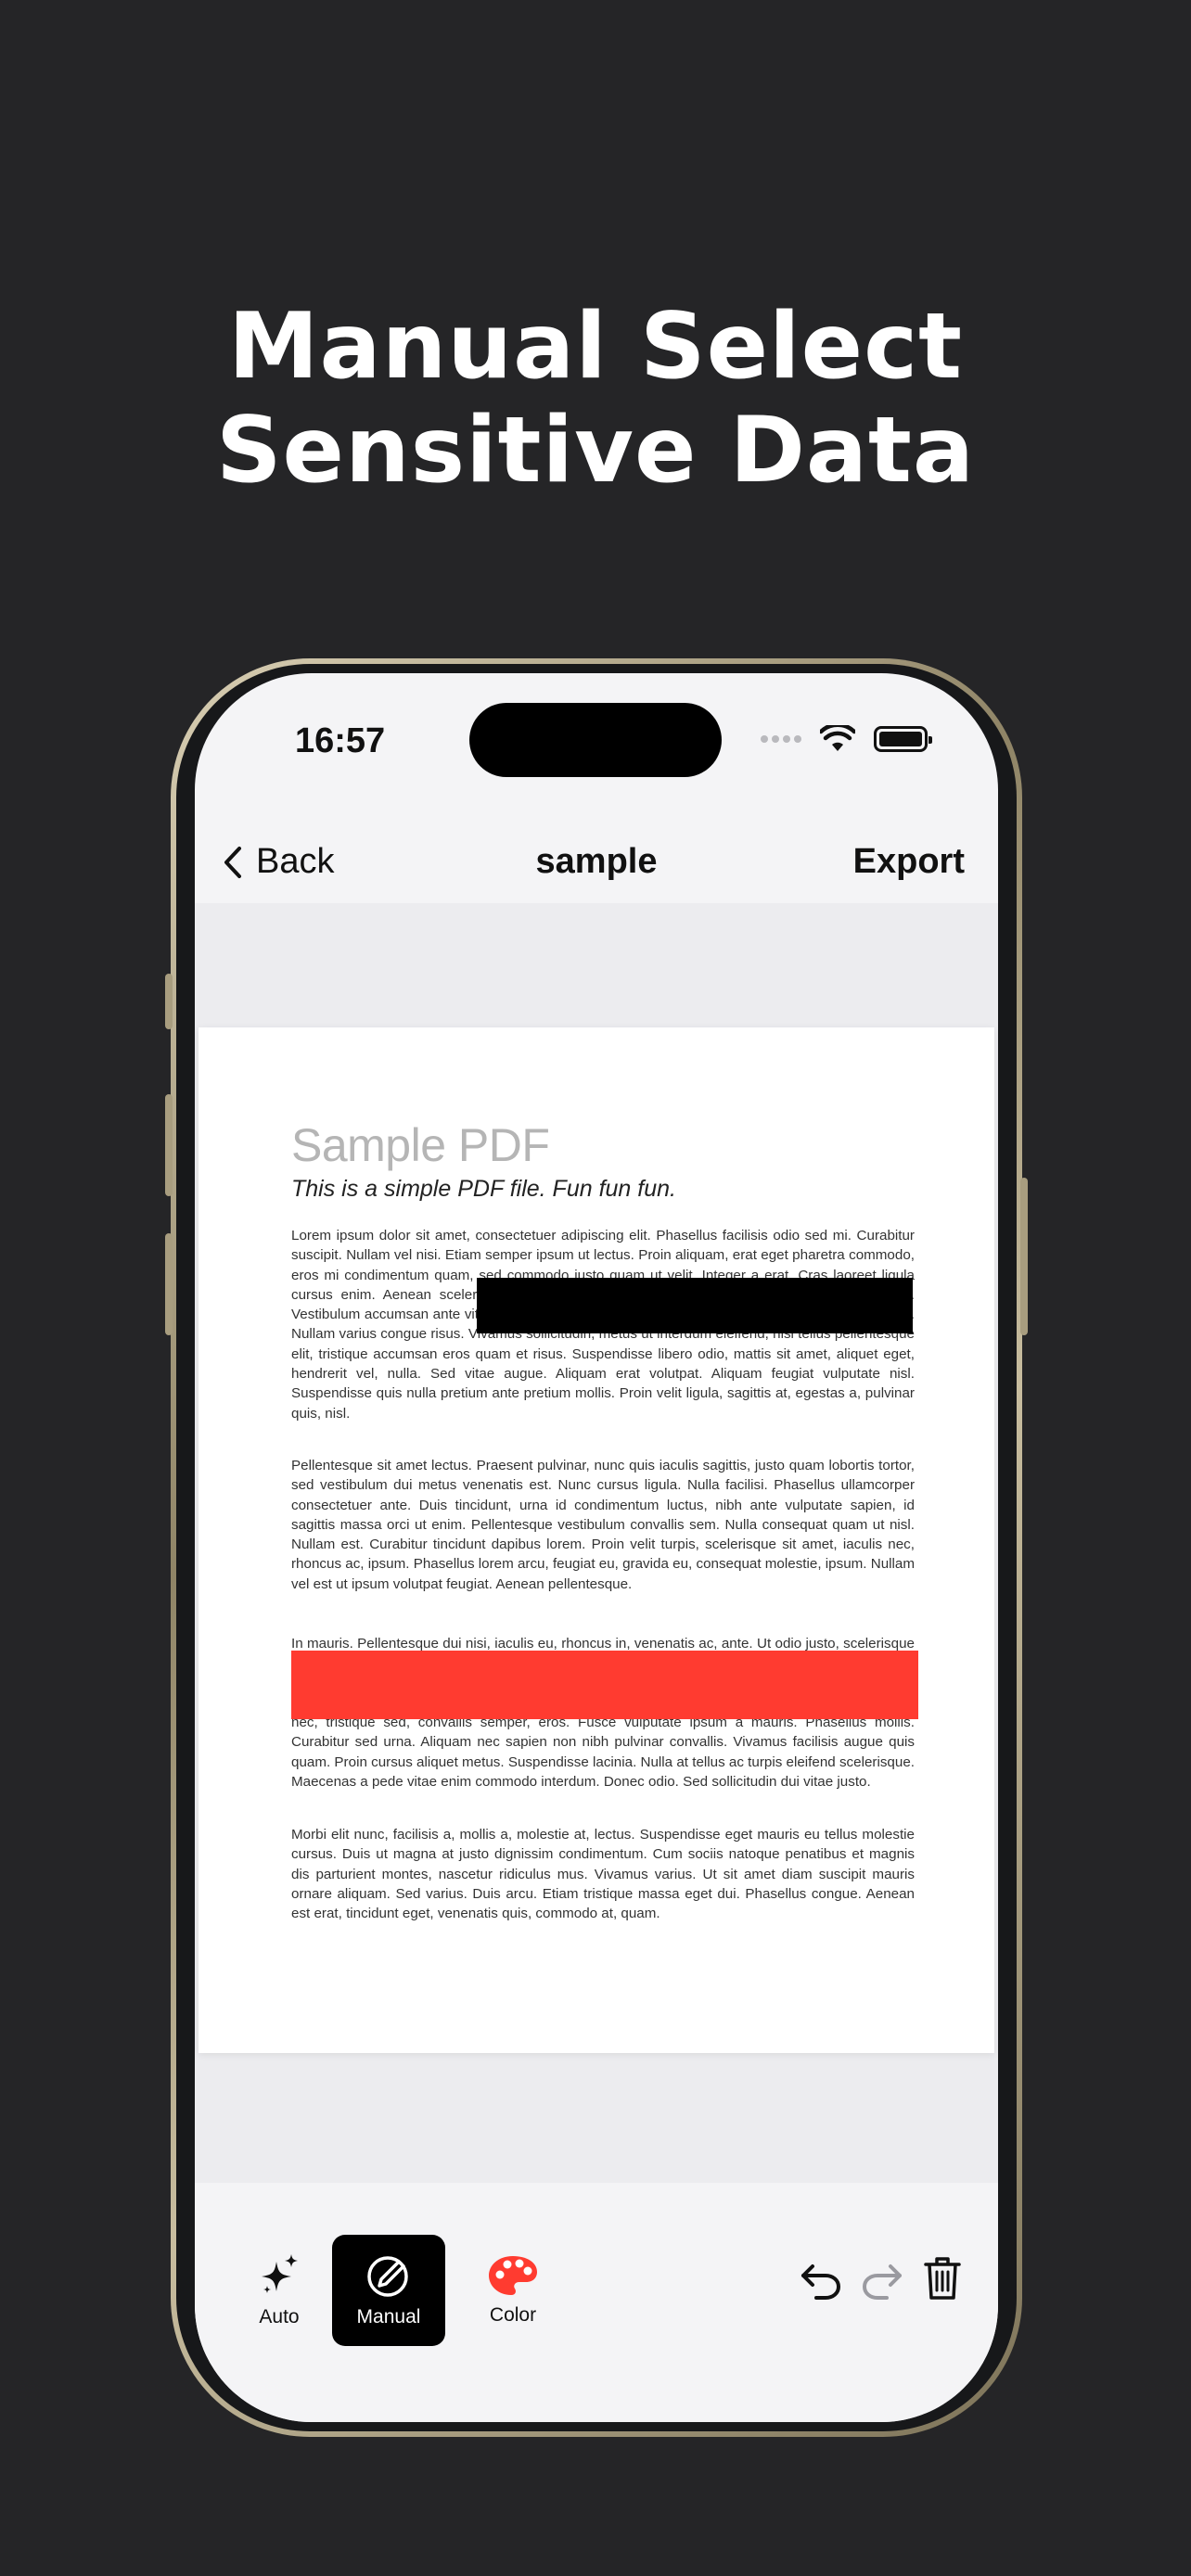  Describe the element at coordinates (597, 2302) in the screenshot. I see `bottom-toolbar: Auto Manual Color` at that location.